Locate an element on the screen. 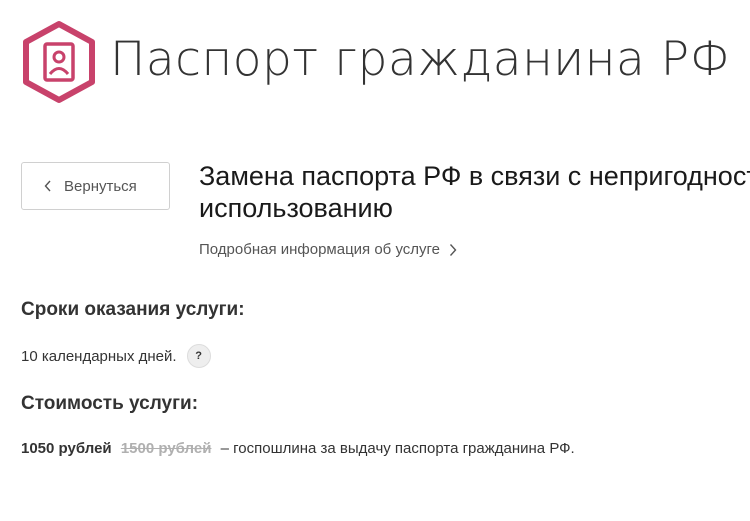 The height and width of the screenshot is (521, 750). old-price: 1500 рублей is located at coordinates (166, 448).